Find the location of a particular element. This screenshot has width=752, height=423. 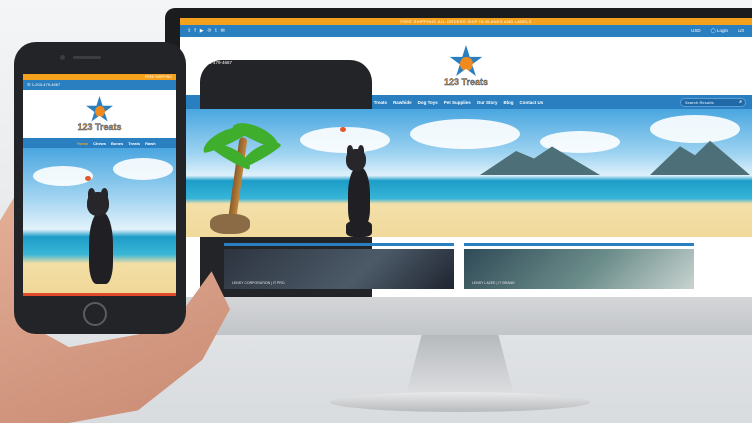

nav-pet-supplies: Pet Supplies is located at coordinates (457, 102).